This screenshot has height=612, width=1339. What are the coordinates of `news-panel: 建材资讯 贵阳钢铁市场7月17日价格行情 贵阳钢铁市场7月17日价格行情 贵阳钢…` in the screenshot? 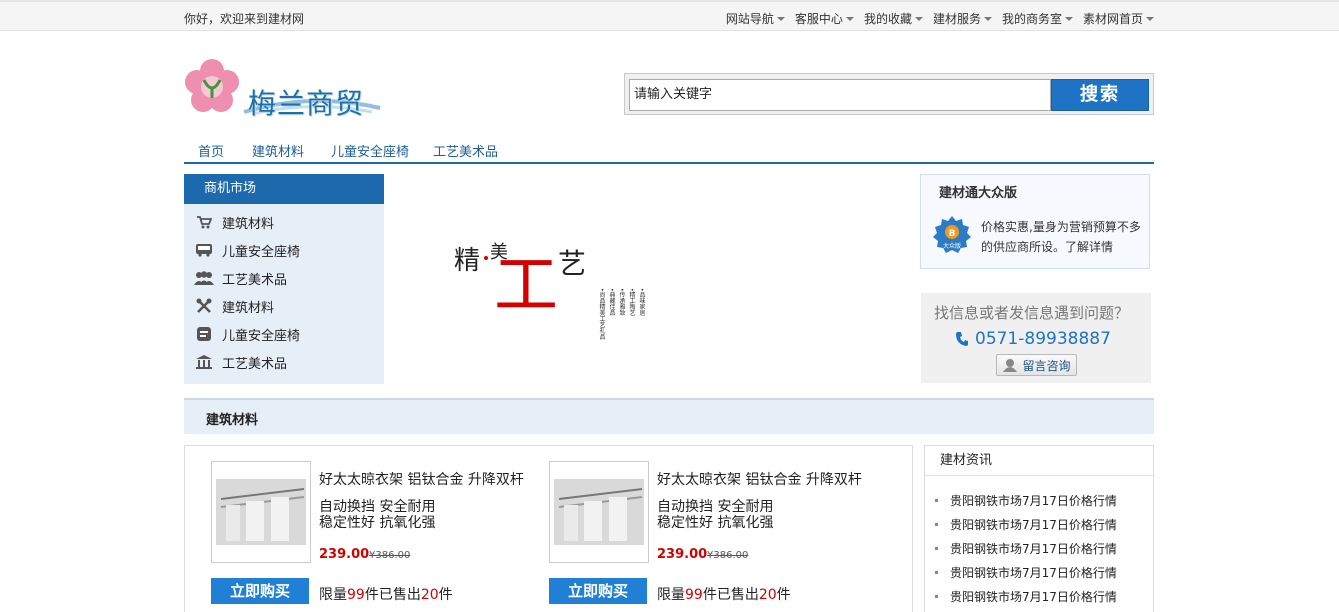 It's located at (1039, 528).